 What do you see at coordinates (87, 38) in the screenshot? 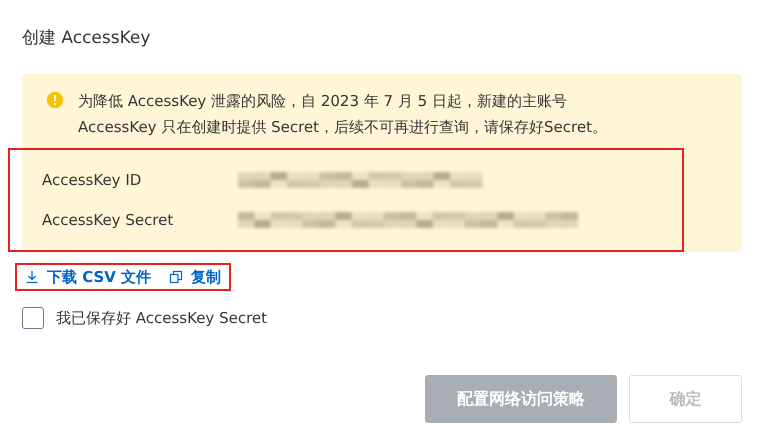
I see `dialog-title: 创建 AccessKey` at bounding box center [87, 38].